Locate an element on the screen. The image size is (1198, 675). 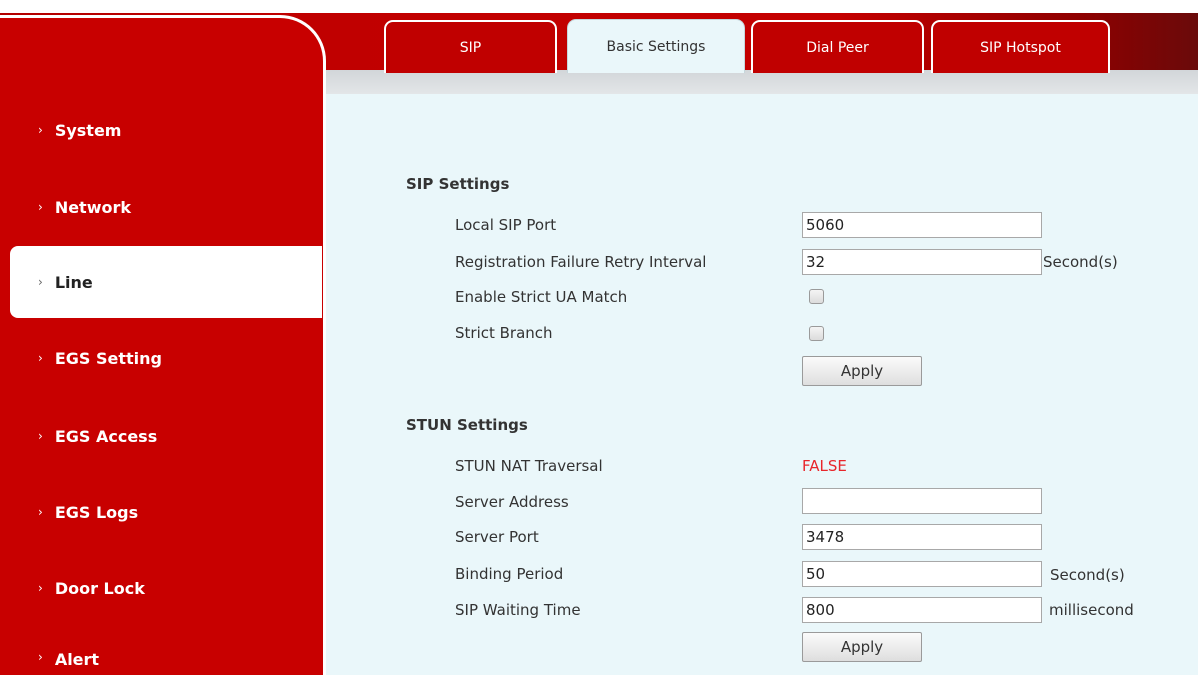
sidebar-item-egs-setting: › EGS Setting is located at coordinates (159, 358).